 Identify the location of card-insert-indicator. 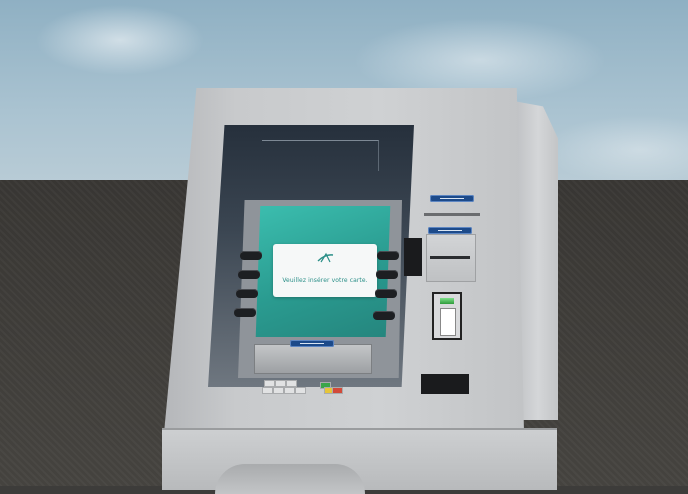
(447, 316).